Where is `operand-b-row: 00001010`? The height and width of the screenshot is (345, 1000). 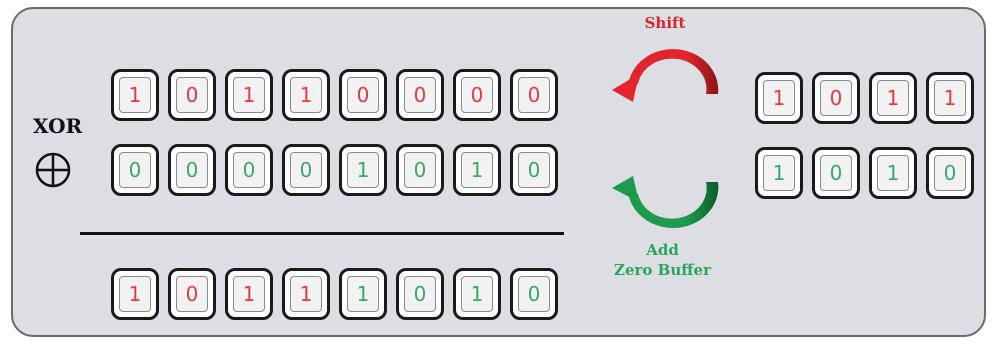
operand-b-row: 00001010 is located at coordinates (334, 170).